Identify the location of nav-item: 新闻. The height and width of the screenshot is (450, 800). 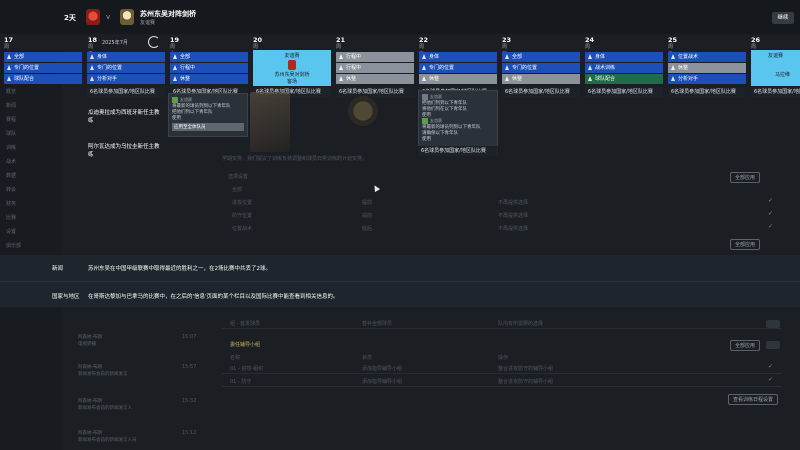
(11, 105).